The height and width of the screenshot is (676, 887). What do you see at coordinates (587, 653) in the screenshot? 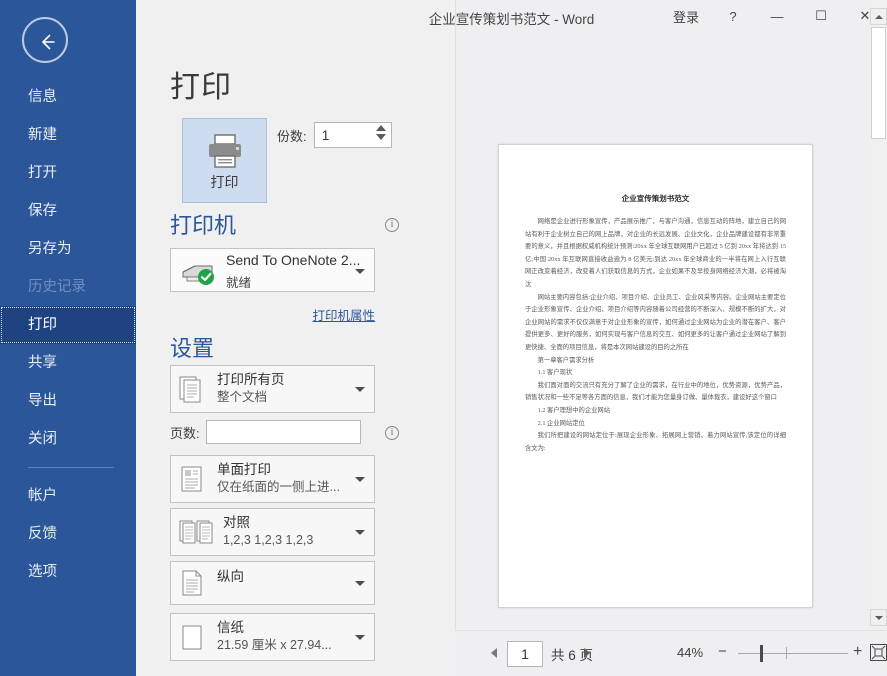
I see `next-page-button` at bounding box center [587, 653].